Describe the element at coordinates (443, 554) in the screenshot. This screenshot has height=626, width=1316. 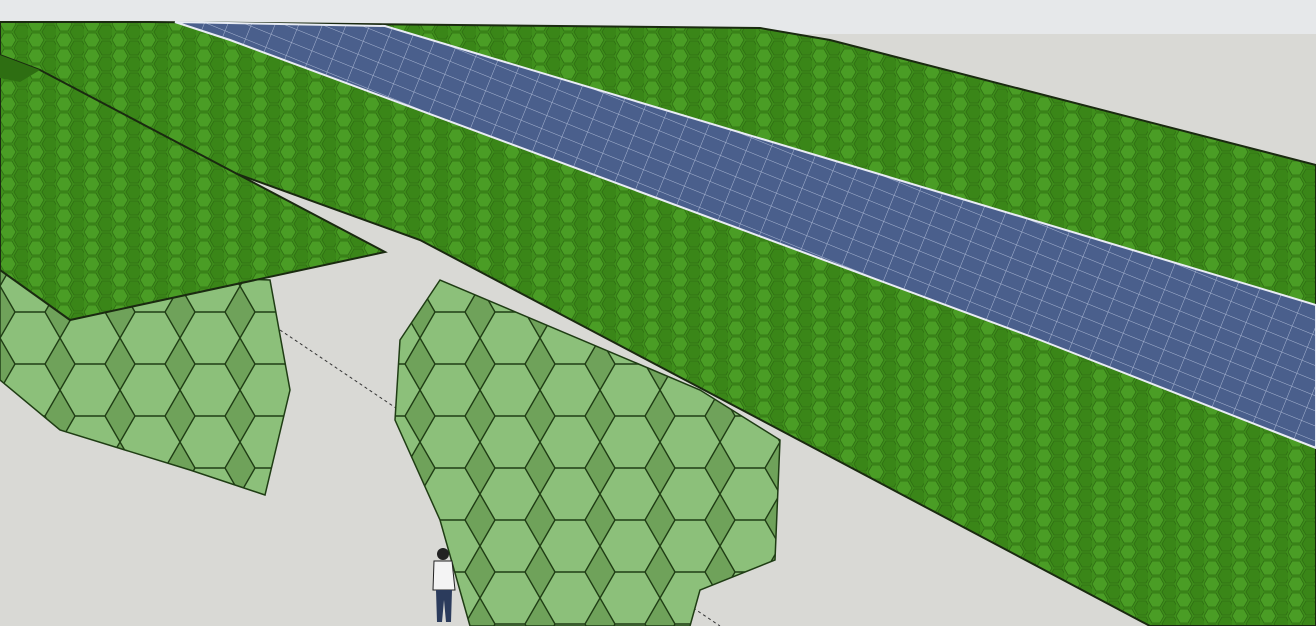
I see `figure-head` at that location.